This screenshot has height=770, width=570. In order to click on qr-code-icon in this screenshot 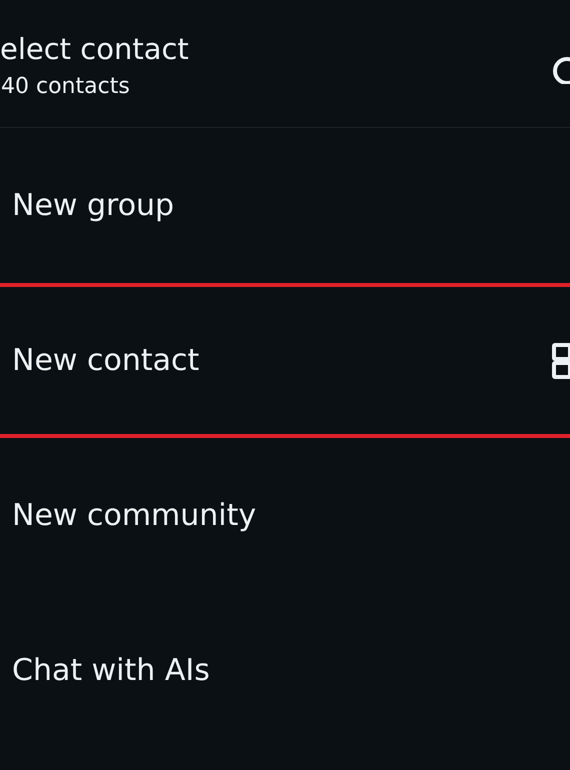, I will do `click(561, 361)`.